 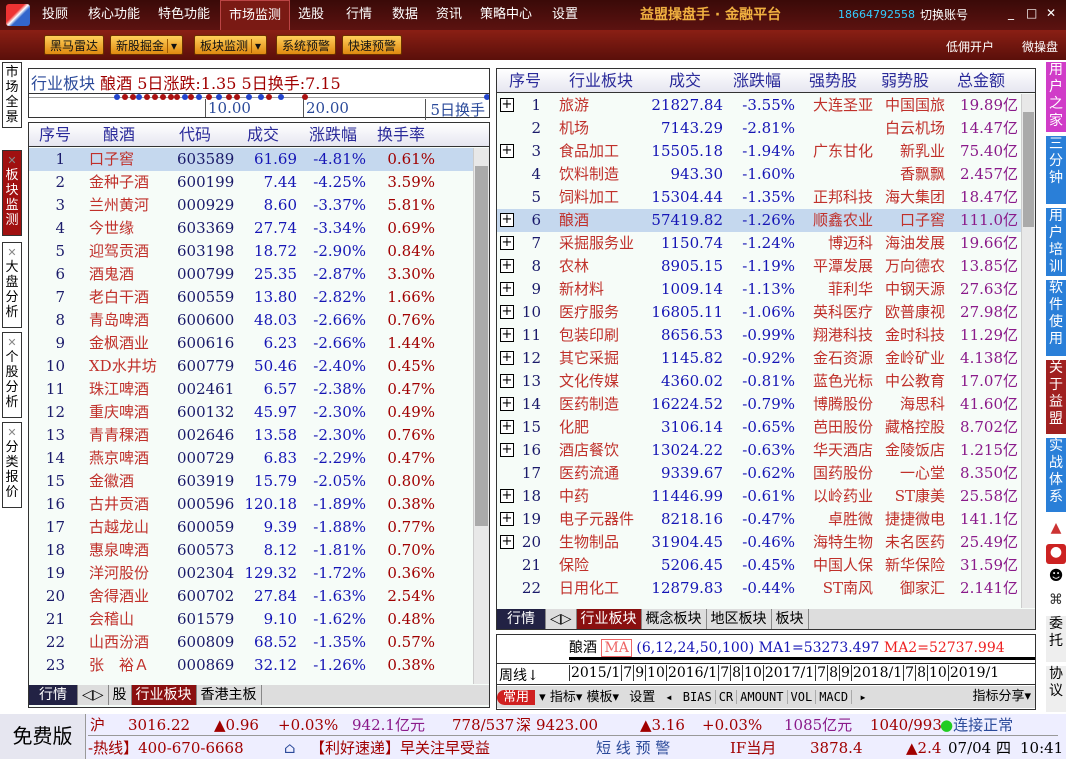 I want to click on dropdown-arrow-icon: ▾, so click(x=172, y=46).